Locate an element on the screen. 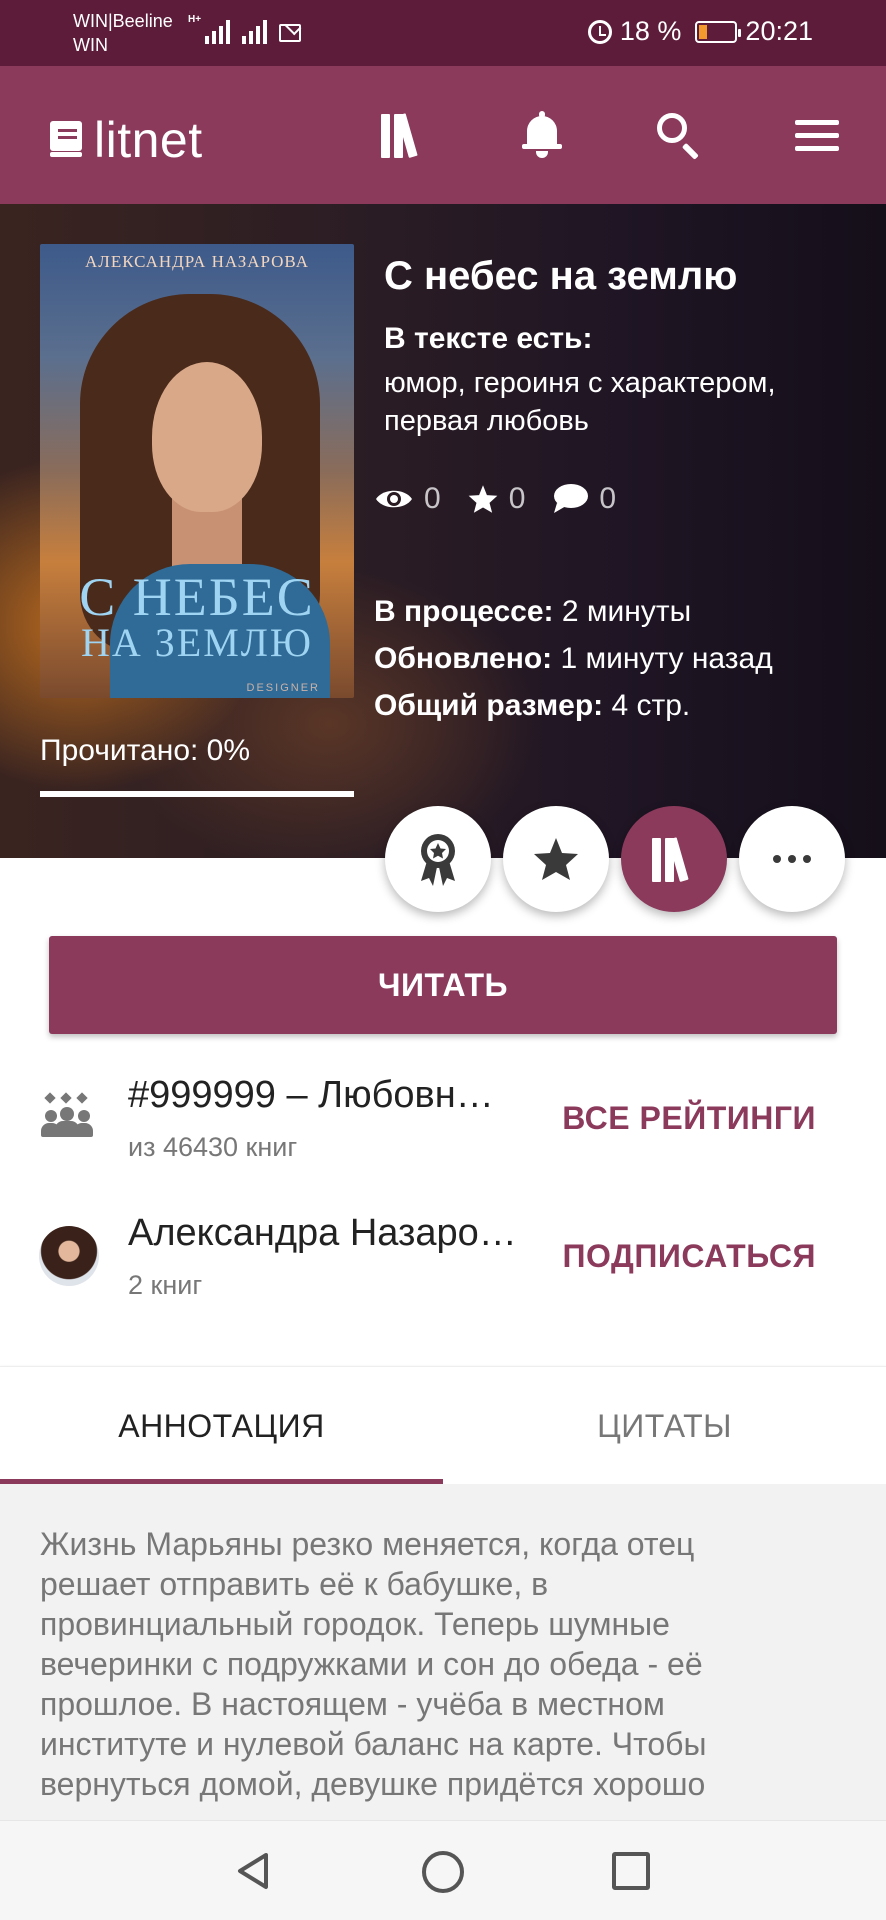 This screenshot has width=886, height=1920. clock: 20:21 is located at coordinates (779, 31).